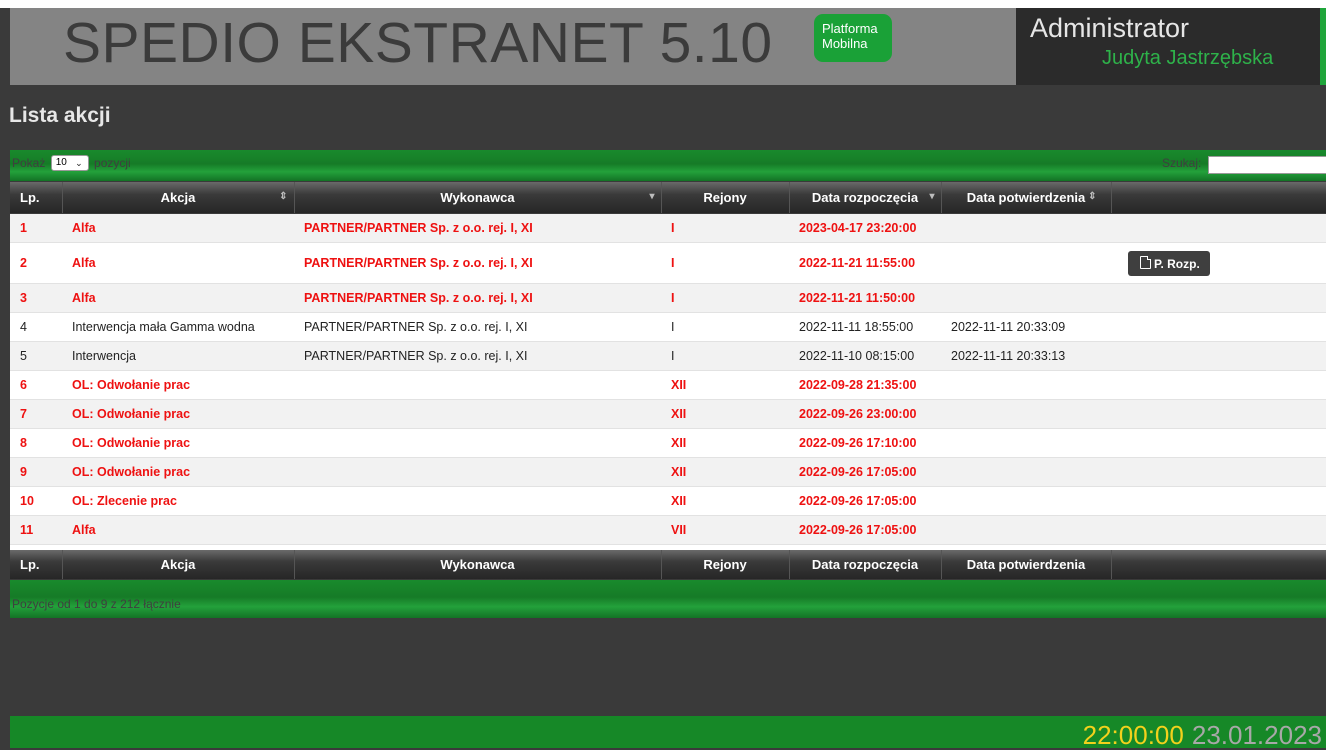  Describe the element at coordinates (36, 443) in the screenshot. I see `cell-lp: 8` at that location.